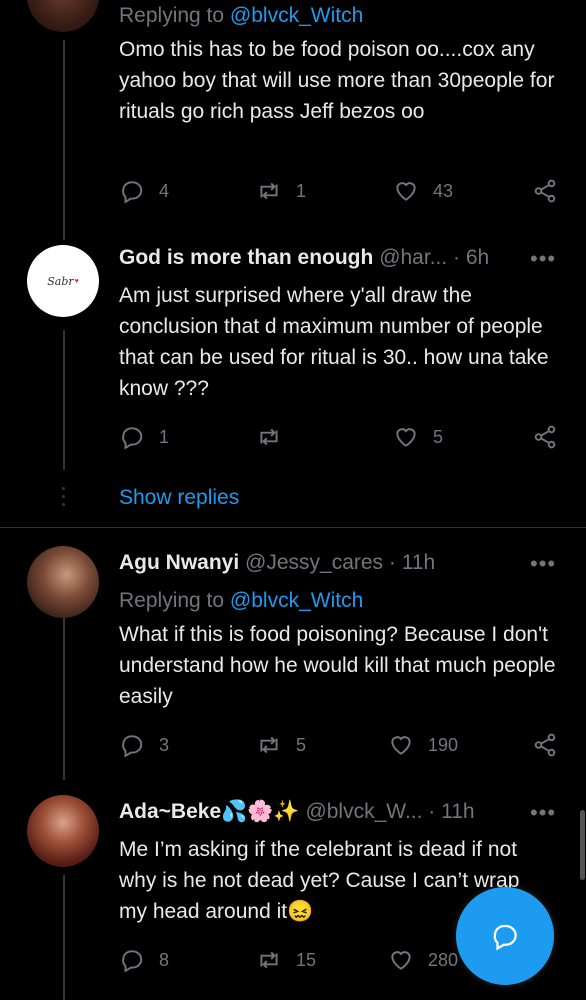 The width and height of the screenshot is (586, 1000). Describe the element at coordinates (443, 190) in the screenshot. I see `like-count: 43` at that location.